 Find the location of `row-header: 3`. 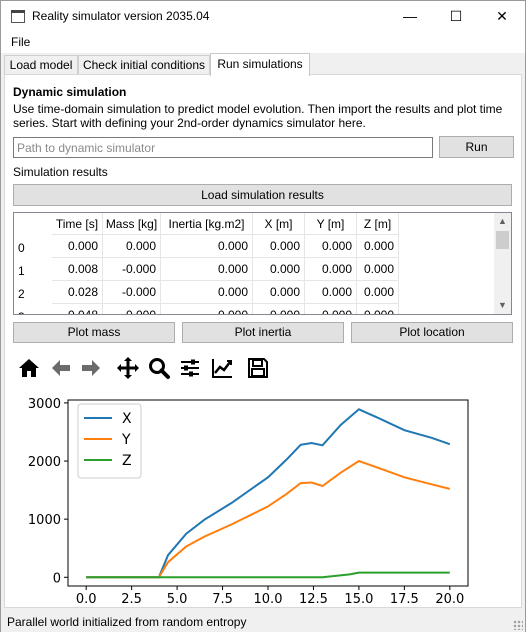

row-header: 3 is located at coordinates (33, 309).